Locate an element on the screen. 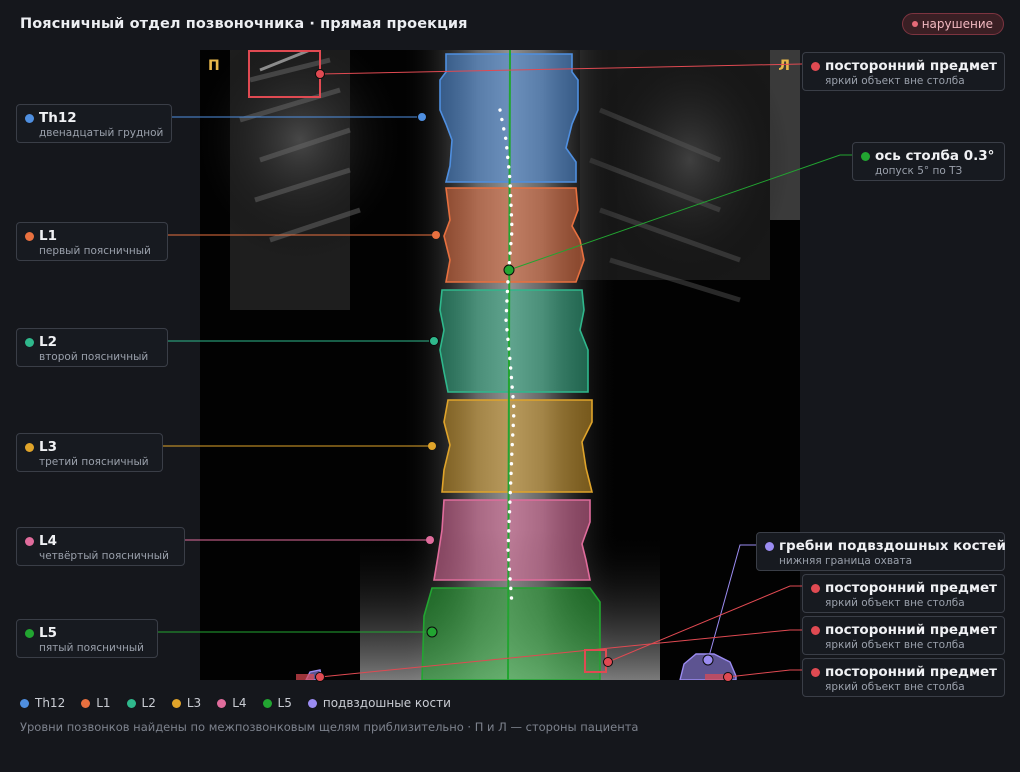 The height and width of the screenshot is (772, 1020). legend-label: L1 is located at coordinates (103, 703).